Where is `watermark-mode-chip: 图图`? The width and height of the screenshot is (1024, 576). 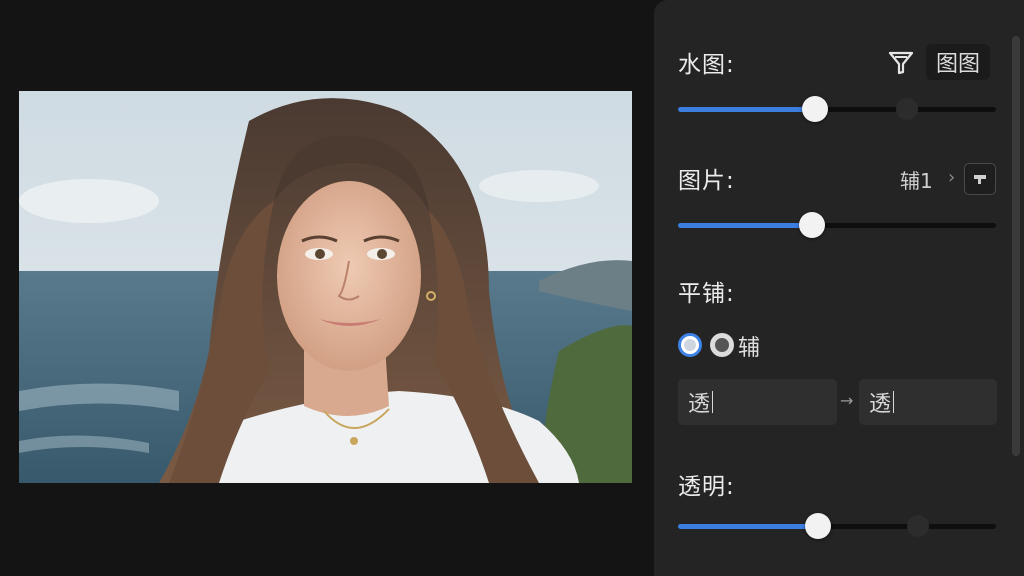
watermark-mode-chip: 图图 is located at coordinates (958, 62).